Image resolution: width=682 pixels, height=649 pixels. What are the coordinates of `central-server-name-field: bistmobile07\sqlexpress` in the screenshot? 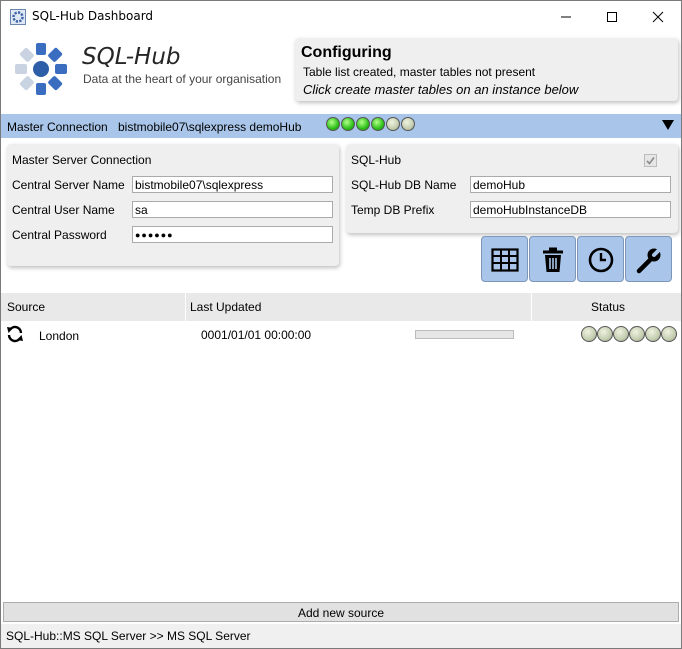 It's located at (232, 184).